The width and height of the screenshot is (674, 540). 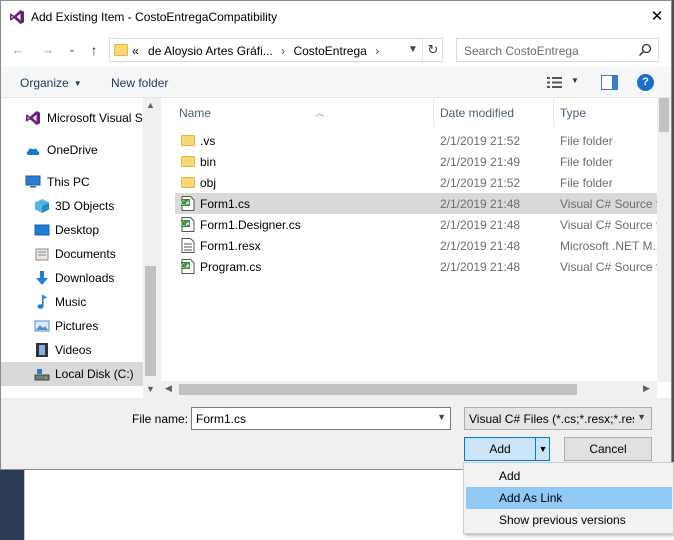 What do you see at coordinates (150, 321) in the screenshot?
I see `sidebar-scrollbar-thumb` at bounding box center [150, 321].